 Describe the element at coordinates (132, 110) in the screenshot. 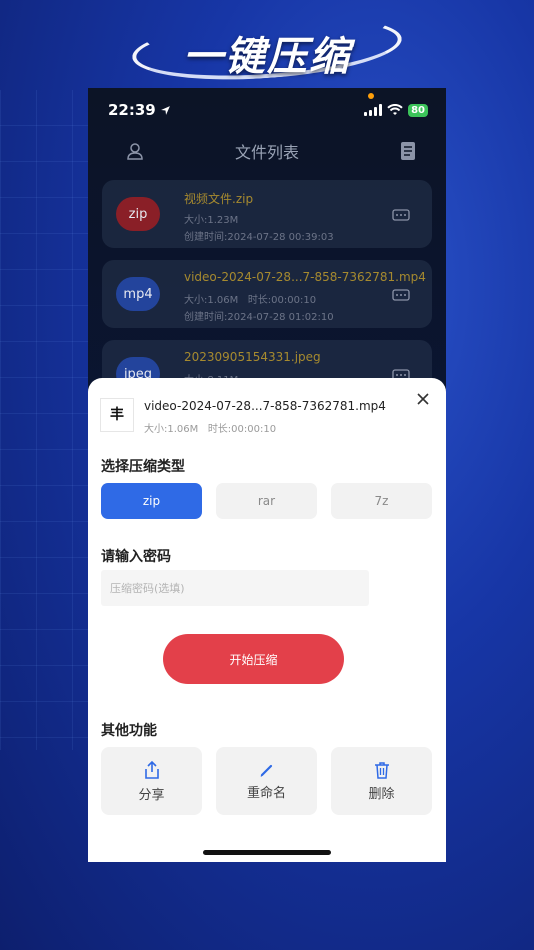

I see `status-time: 22:39` at that location.